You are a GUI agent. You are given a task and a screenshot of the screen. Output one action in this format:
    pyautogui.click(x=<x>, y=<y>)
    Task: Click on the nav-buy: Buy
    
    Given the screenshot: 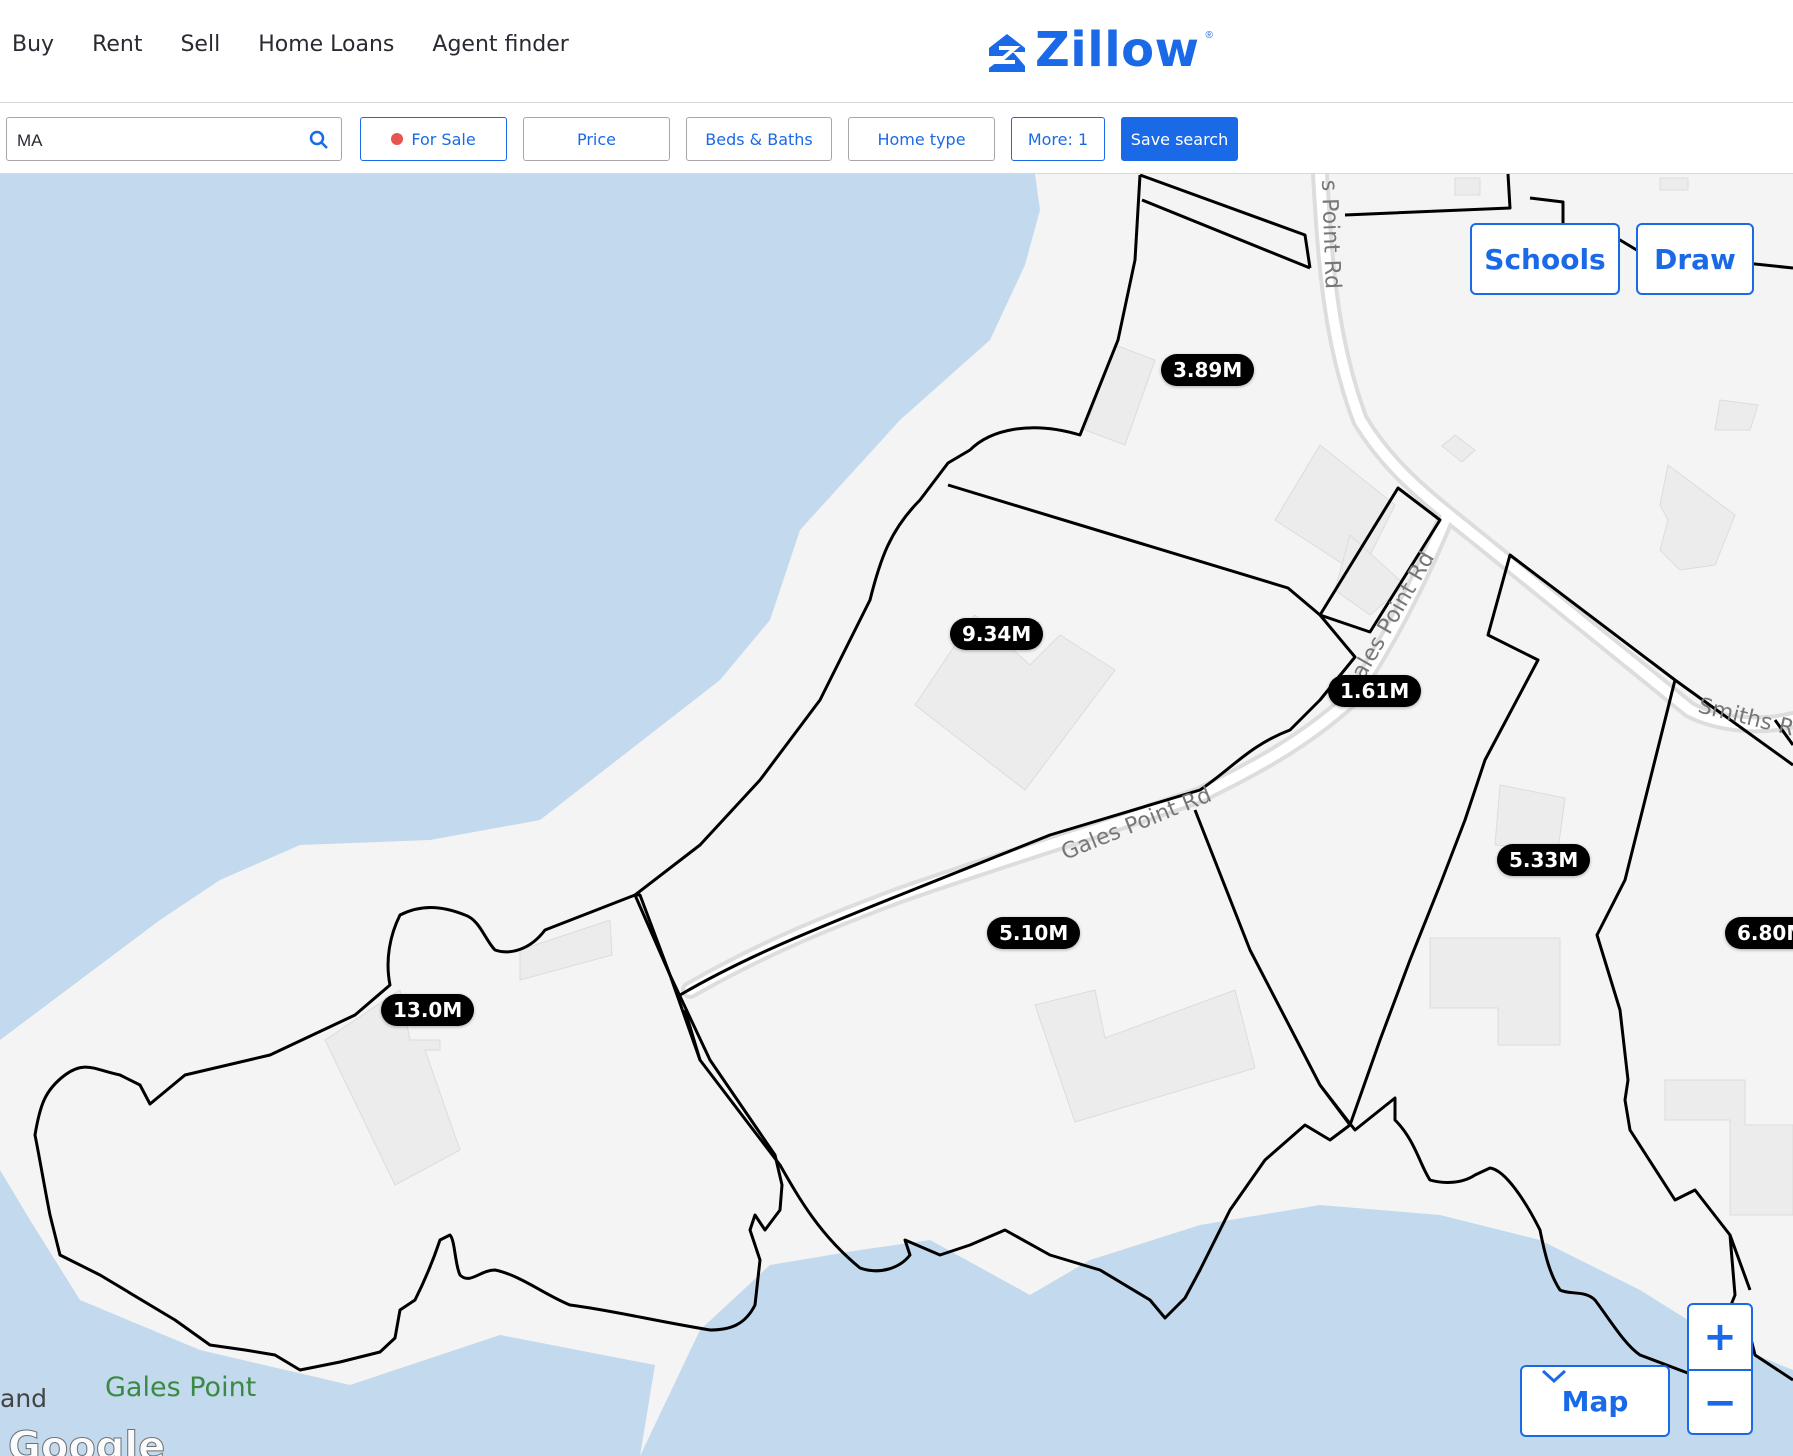 What is the action you would take?
    pyautogui.click(x=33, y=44)
    